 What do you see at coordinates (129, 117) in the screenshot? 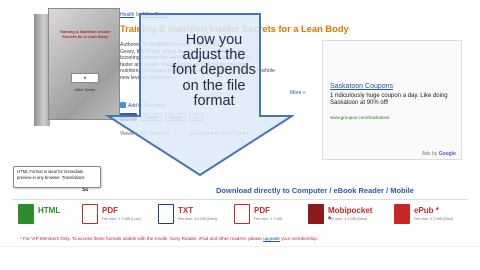
I see `facebook-like-button: Like` at bounding box center [129, 117].